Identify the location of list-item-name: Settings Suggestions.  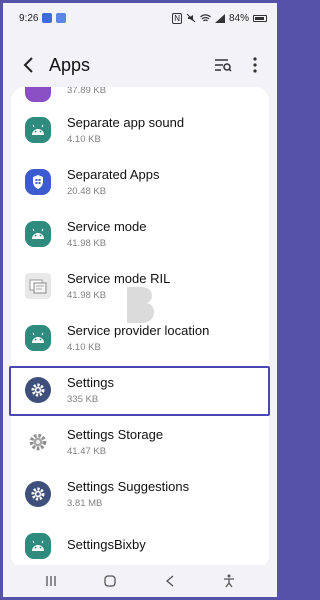
(128, 486).